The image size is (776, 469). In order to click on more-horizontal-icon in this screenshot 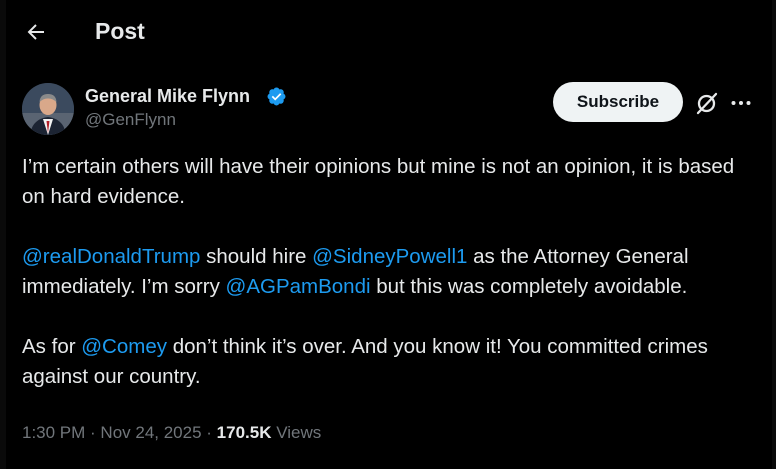, I will do `click(741, 103)`.